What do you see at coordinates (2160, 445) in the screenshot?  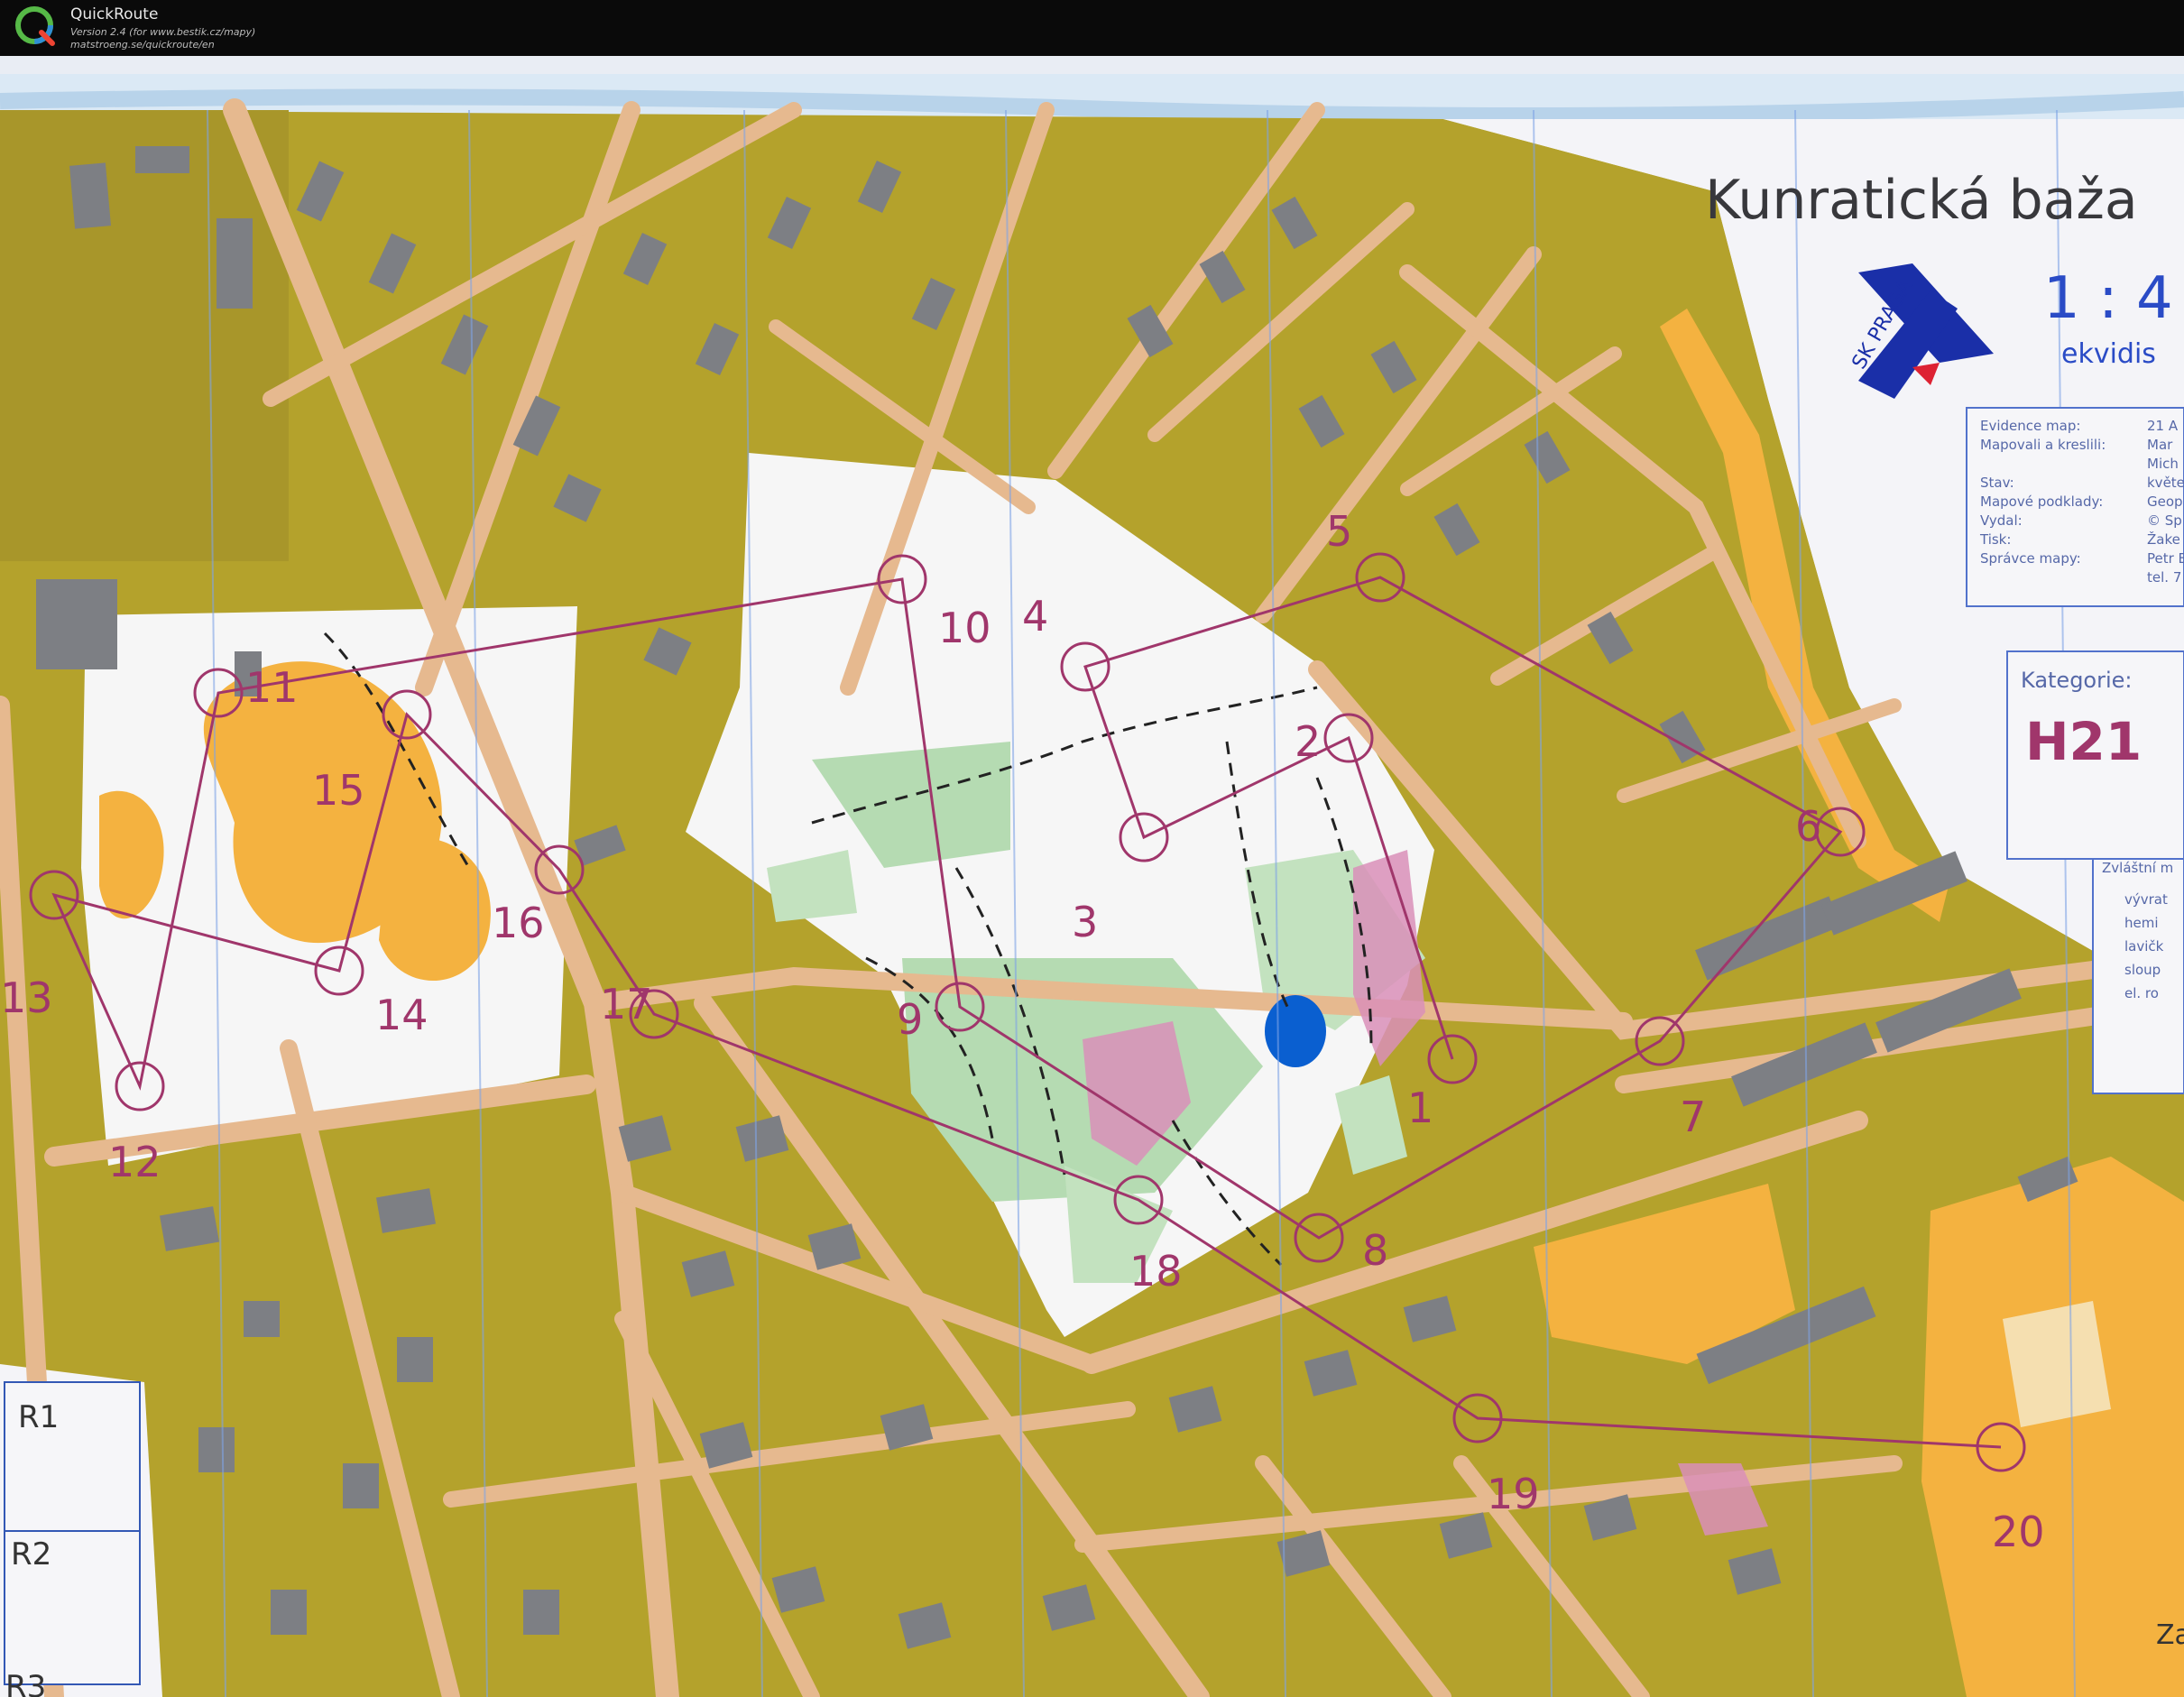 I see `info-value: Mar` at bounding box center [2160, 445].